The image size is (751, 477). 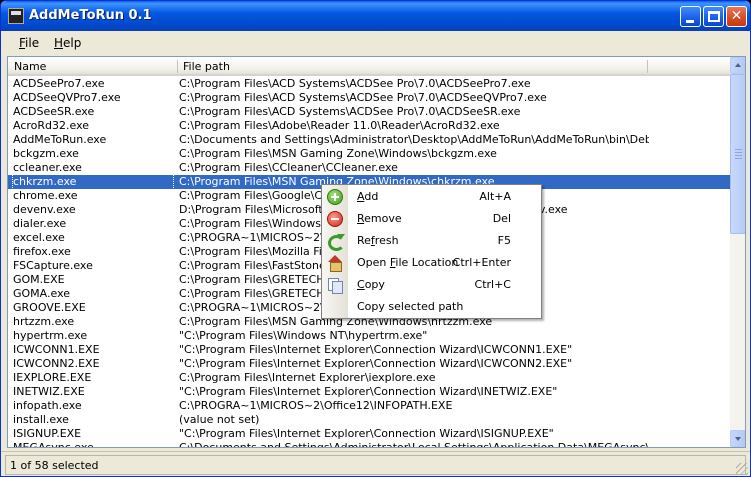 I want to click on menu-item-shortcut: Alt+A, so click(x=495, y=196).